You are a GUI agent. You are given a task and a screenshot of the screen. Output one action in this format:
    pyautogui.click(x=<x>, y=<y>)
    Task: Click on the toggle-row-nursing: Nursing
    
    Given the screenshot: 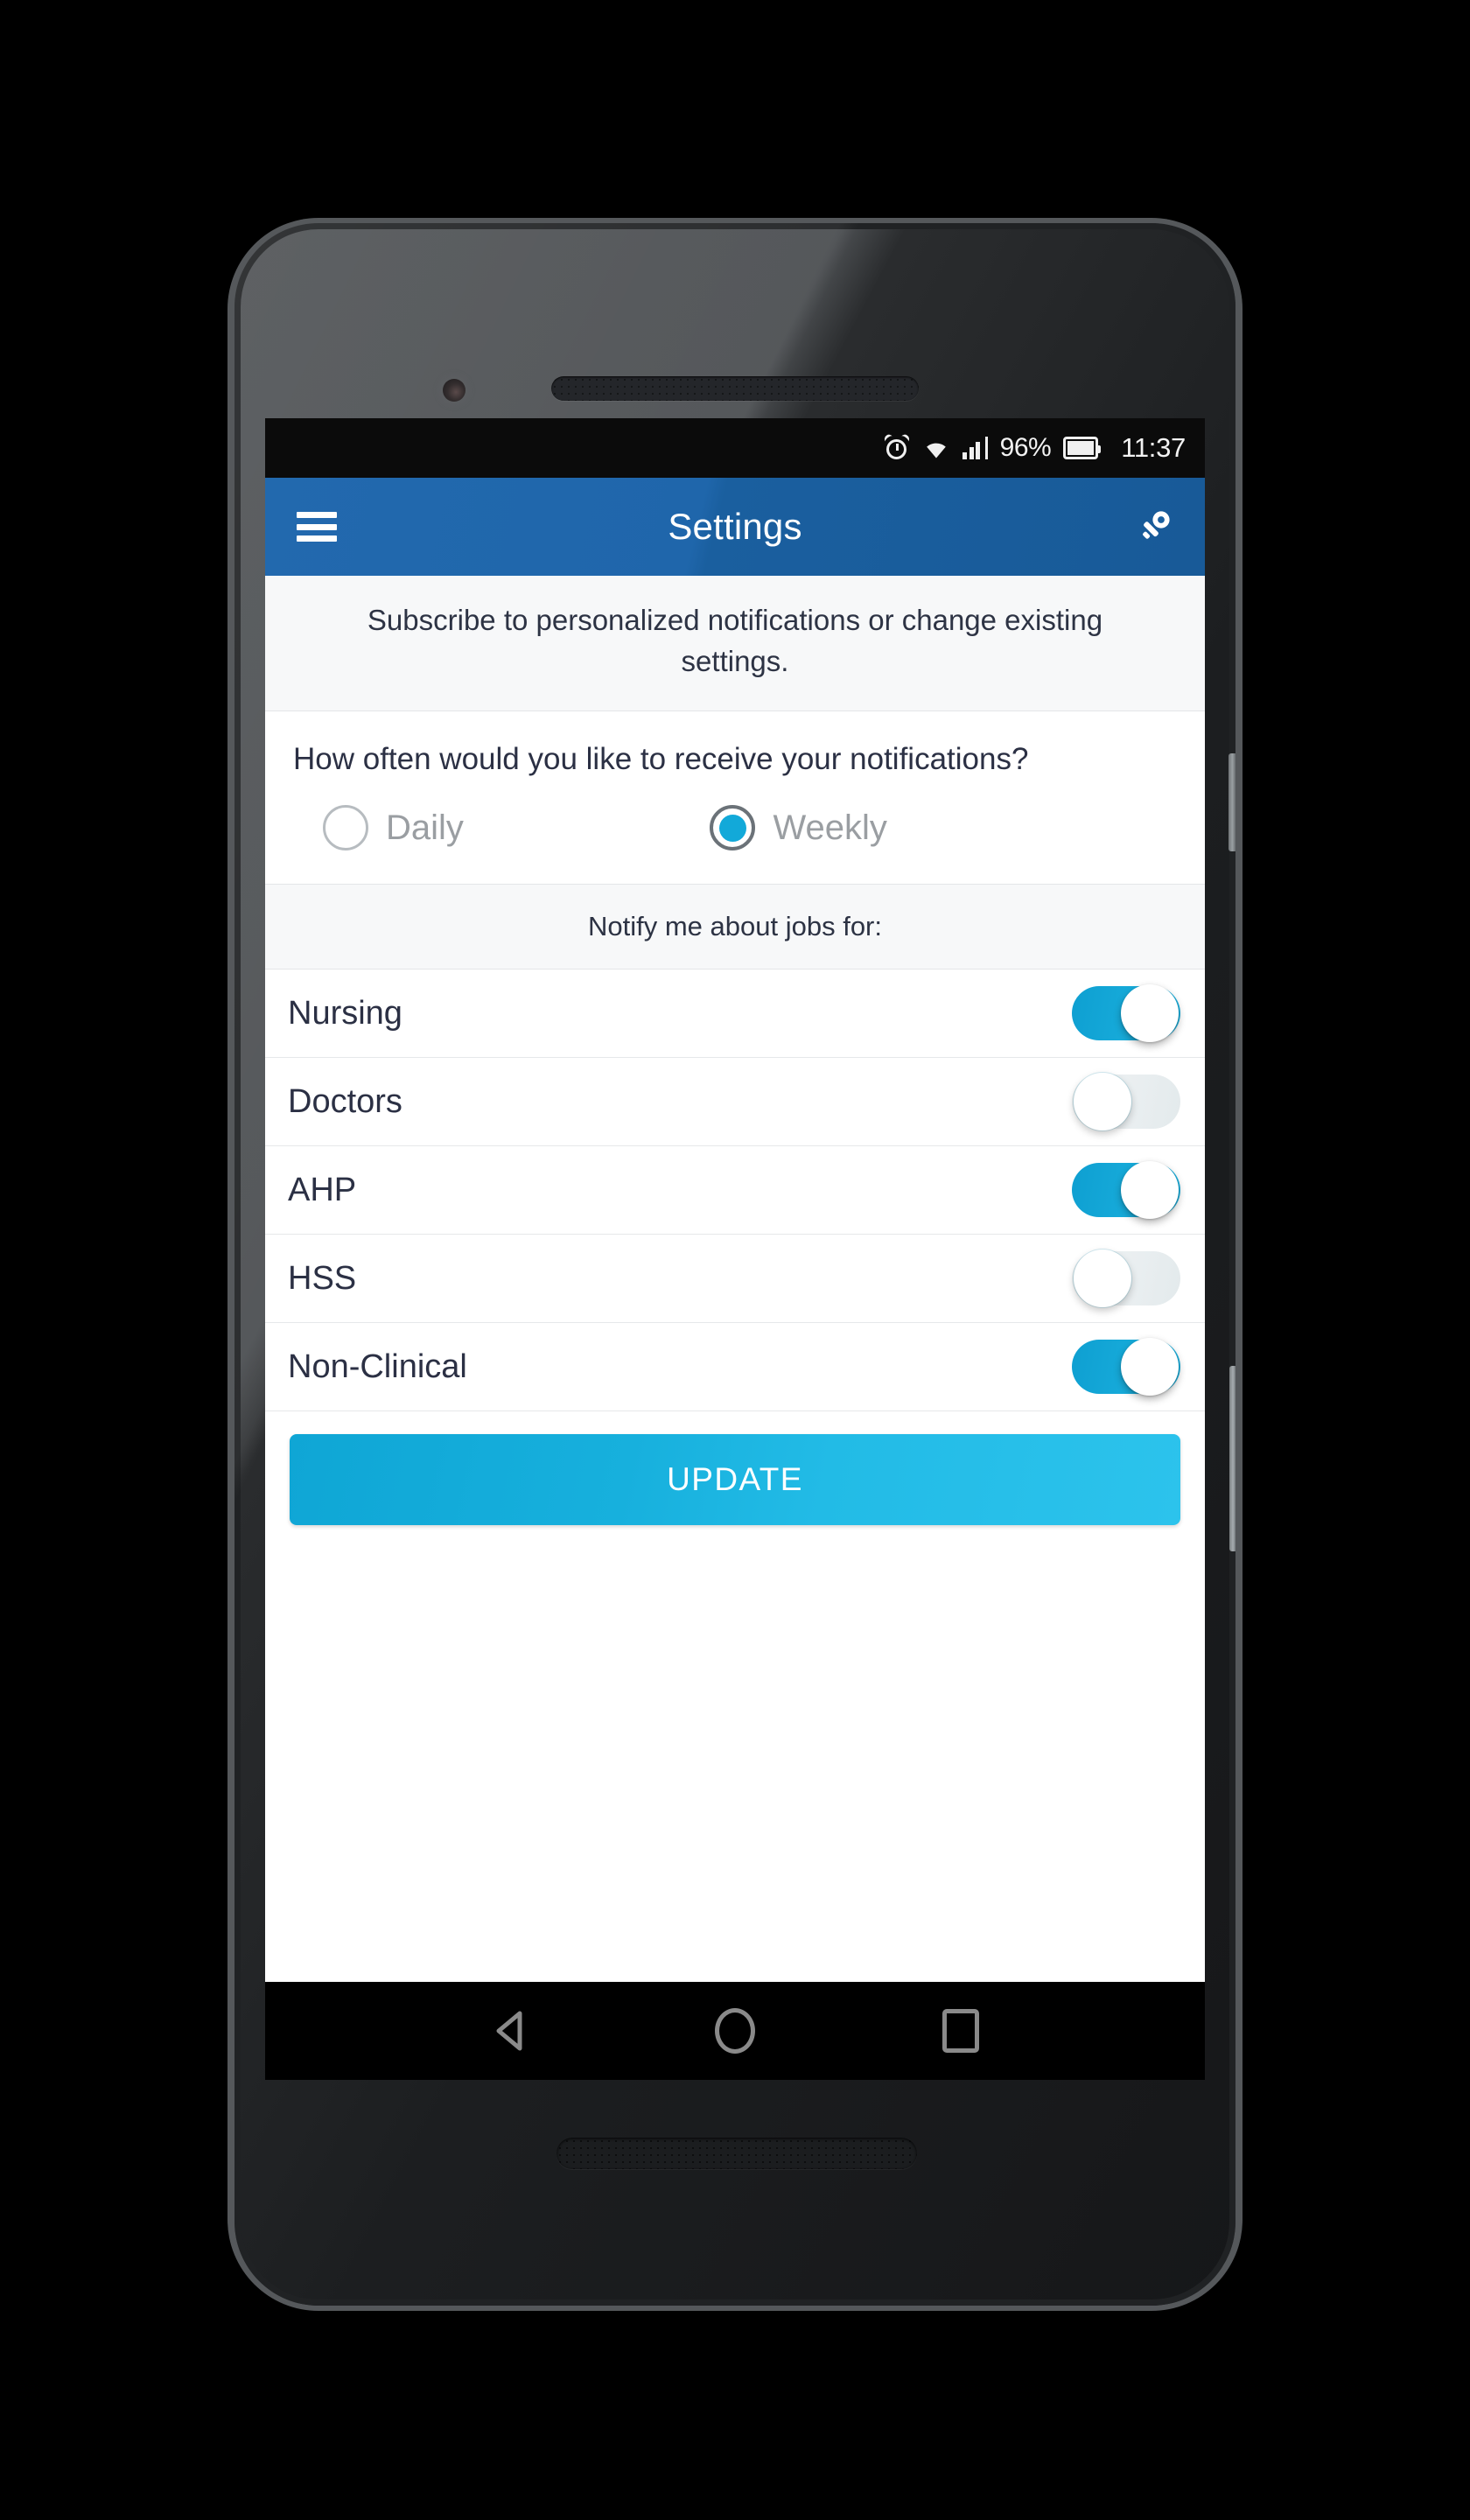 What is the action you would take?
    pyautogui.click(x=735, y=1014)
    